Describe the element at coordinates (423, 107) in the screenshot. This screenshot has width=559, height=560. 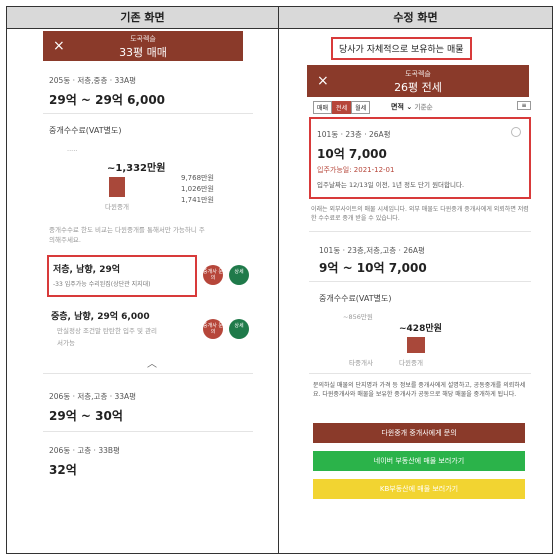
I see `sort-extra: 기준순` at that location.